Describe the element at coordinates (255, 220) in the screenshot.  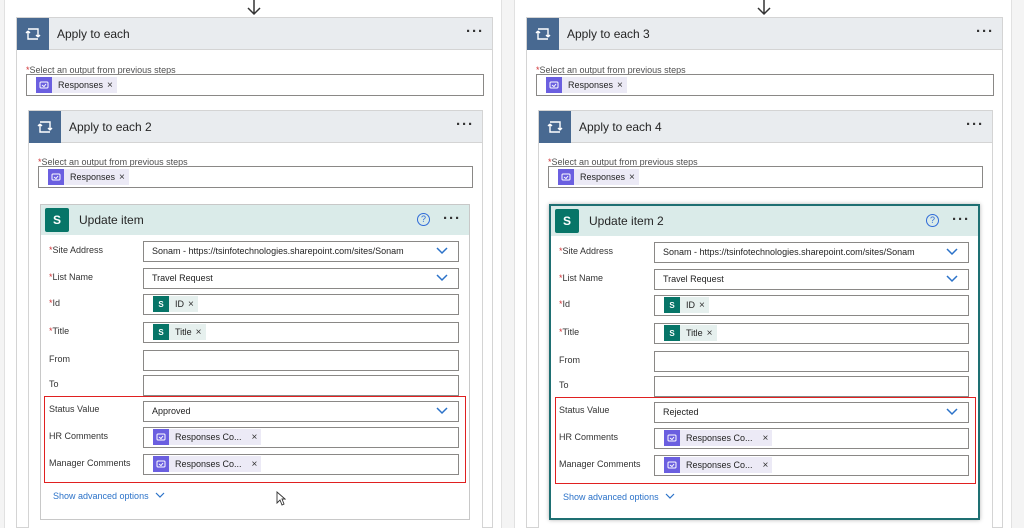
I see `update-item-header: S Update item ? ···` at that location.